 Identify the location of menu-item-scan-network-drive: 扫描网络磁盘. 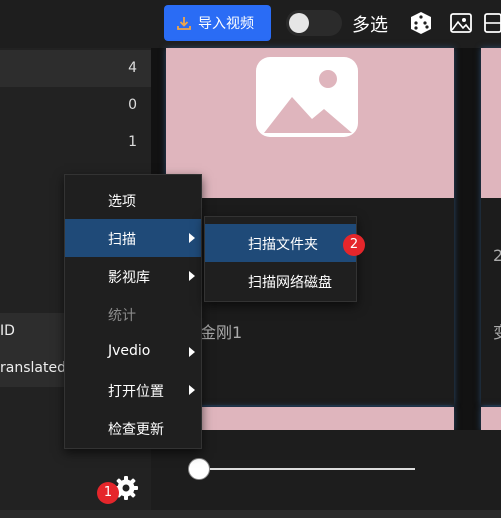
(280, 281).